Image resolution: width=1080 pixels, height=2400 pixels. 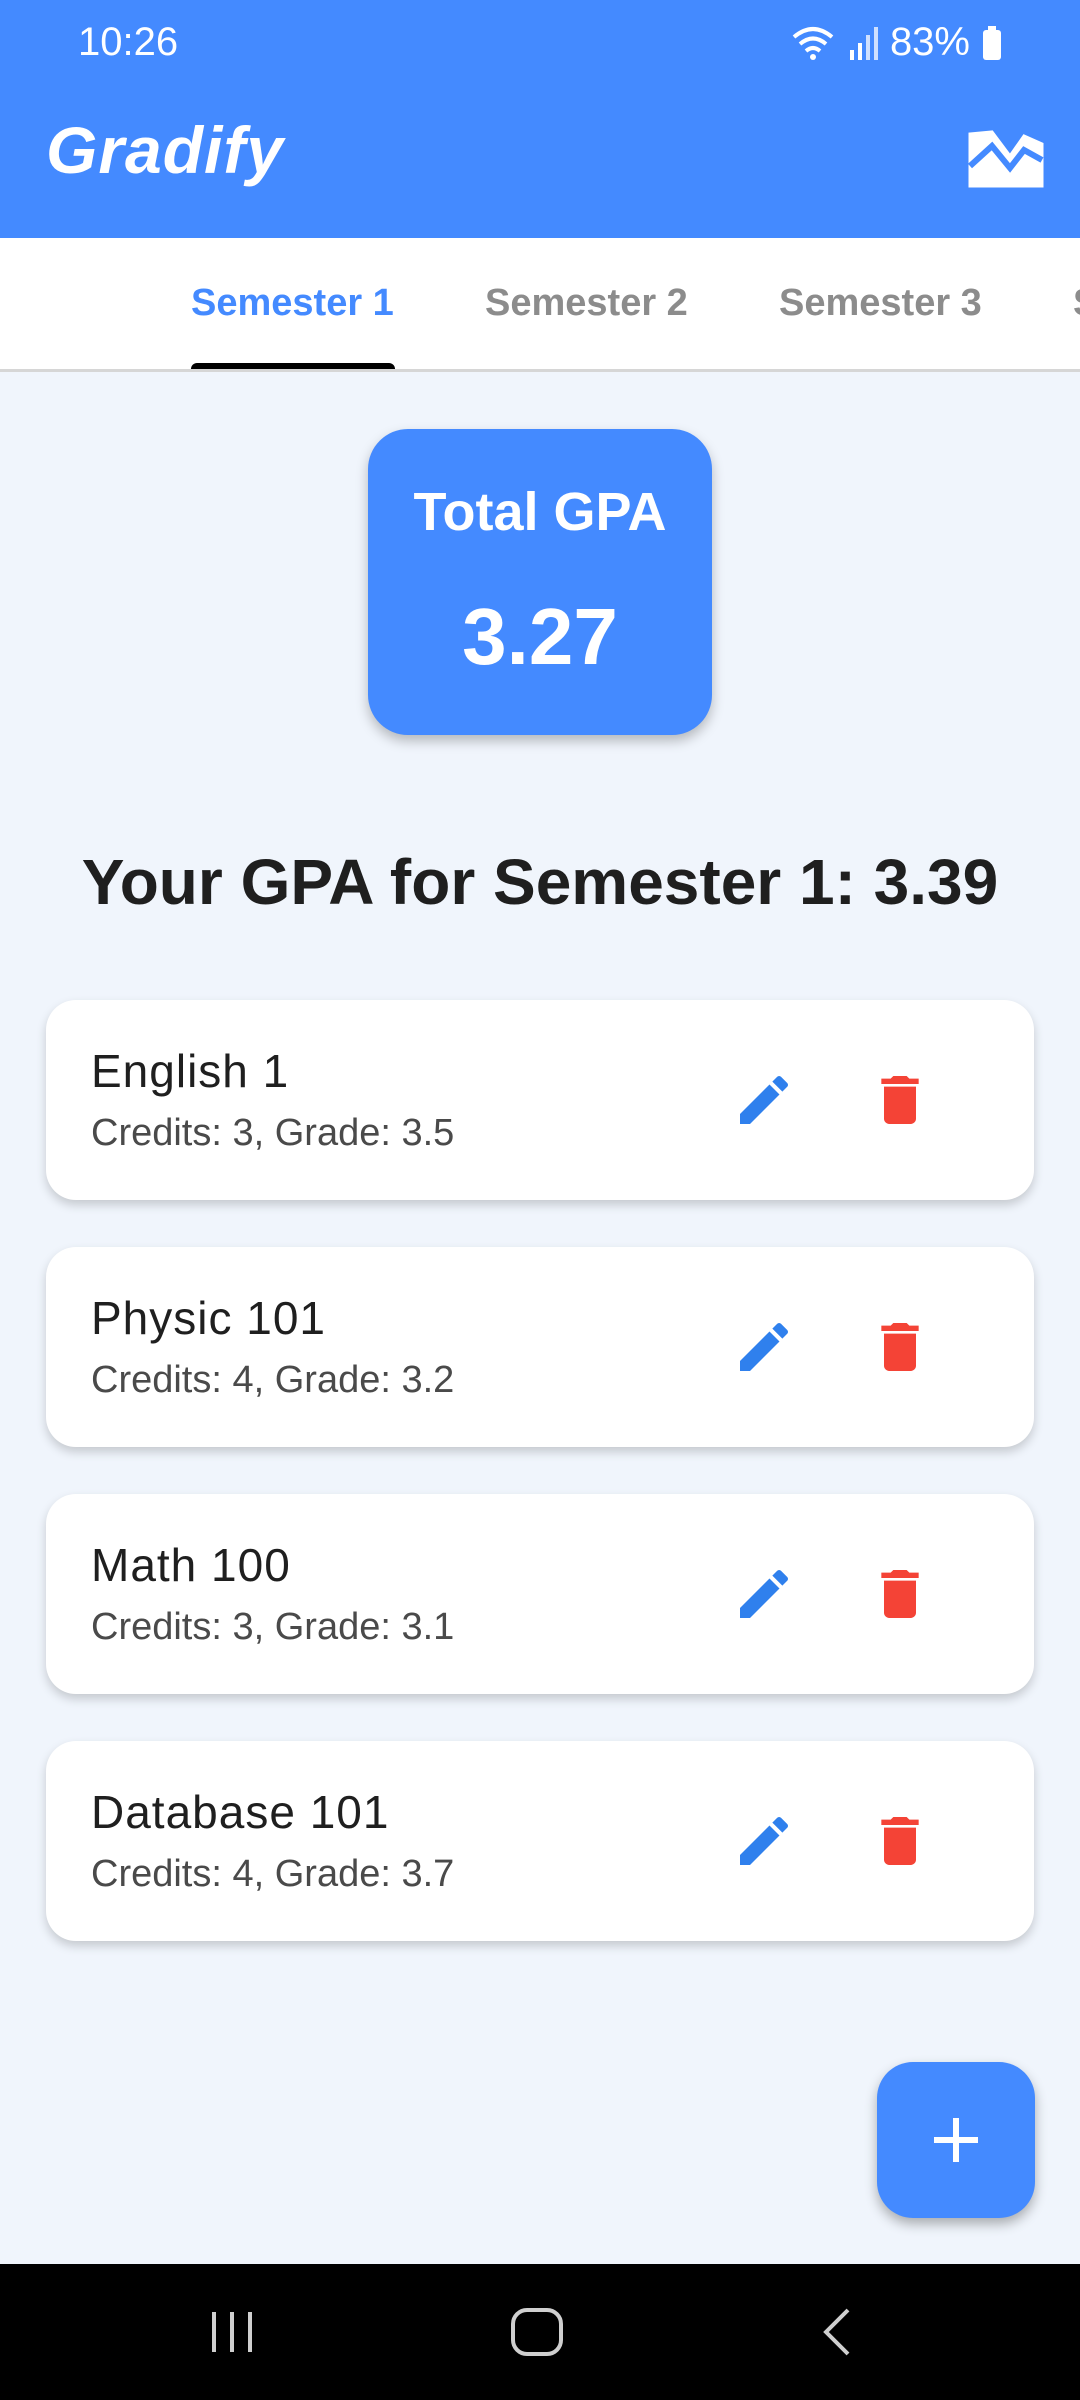 I want to click on battery-text: 83%, so click(x=929, y=42).